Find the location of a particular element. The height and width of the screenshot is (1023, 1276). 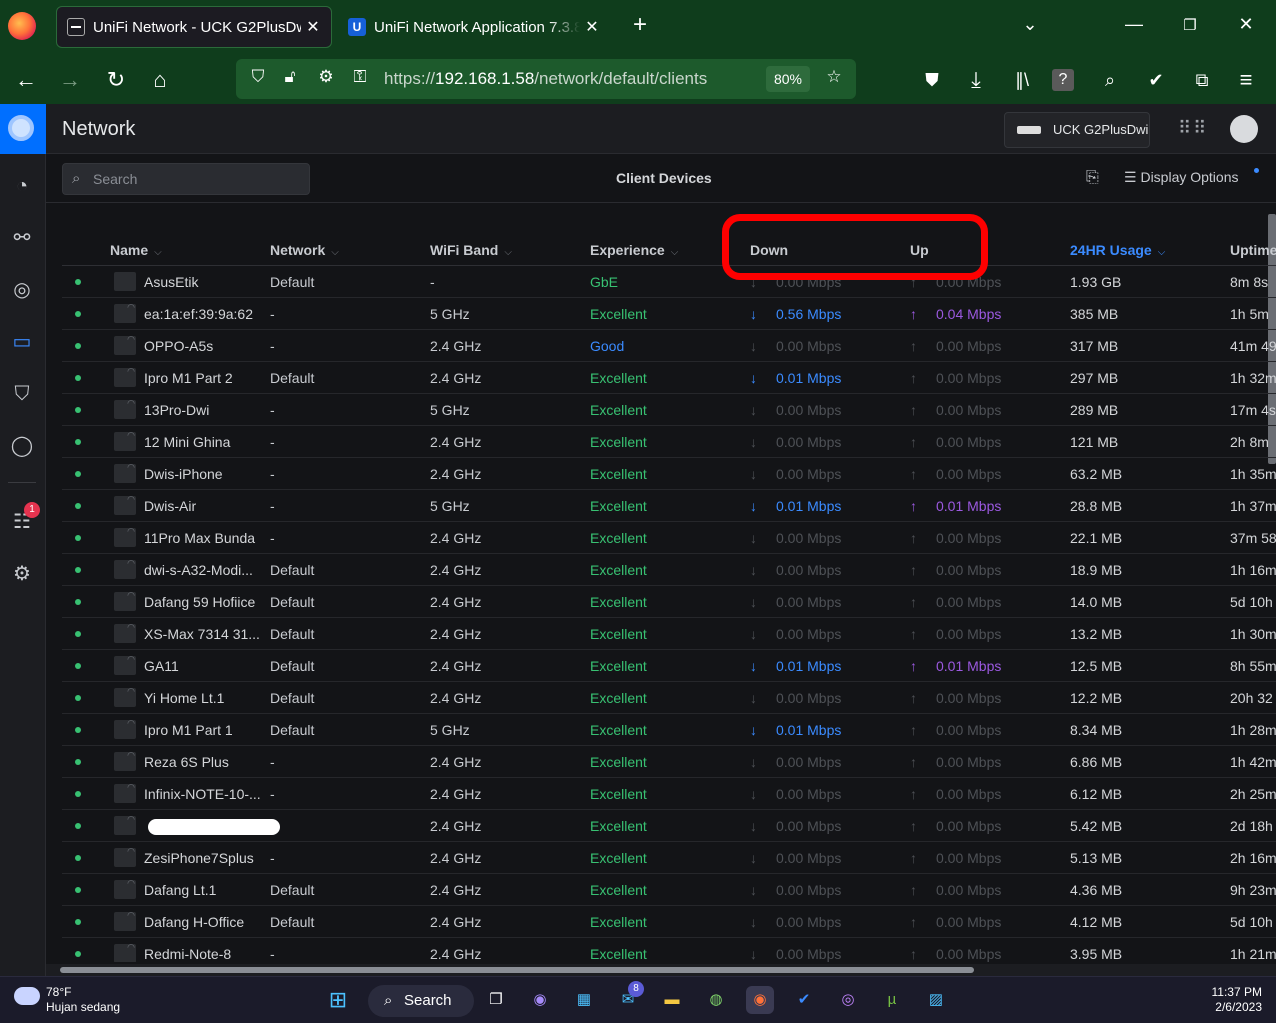

search-input is located at coordinates (193, 179).